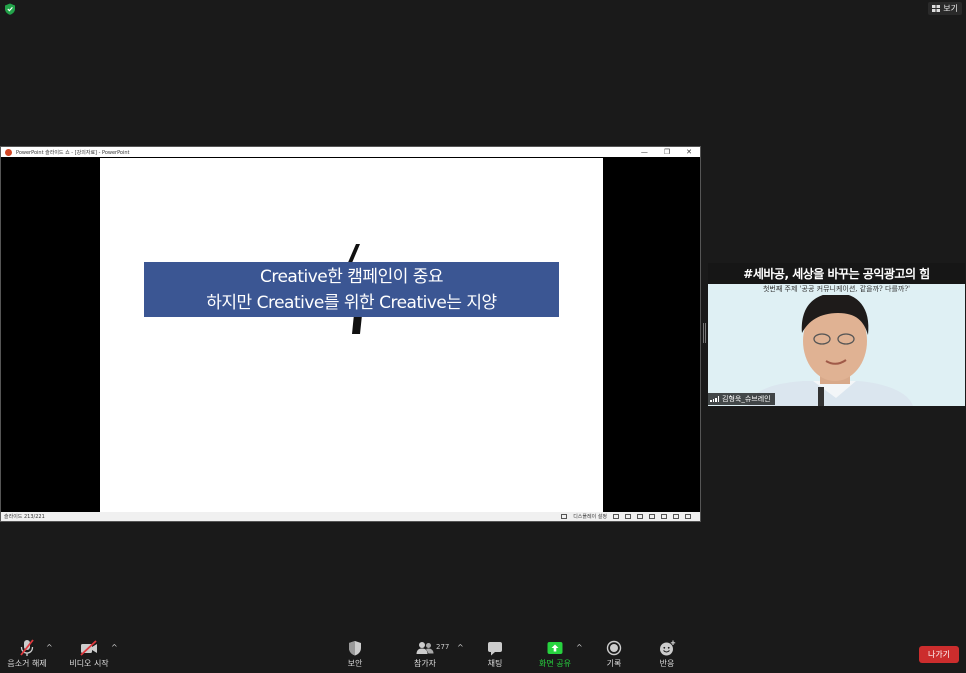  Describe the element at coordinates (89, 663) in the screenshot. I see `start-video-label: 비디오 시작` at that location.